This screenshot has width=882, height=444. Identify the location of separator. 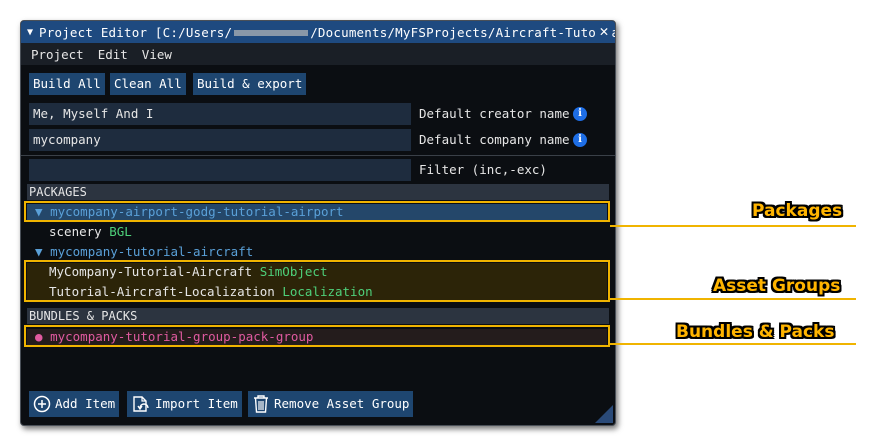
(318, 155).